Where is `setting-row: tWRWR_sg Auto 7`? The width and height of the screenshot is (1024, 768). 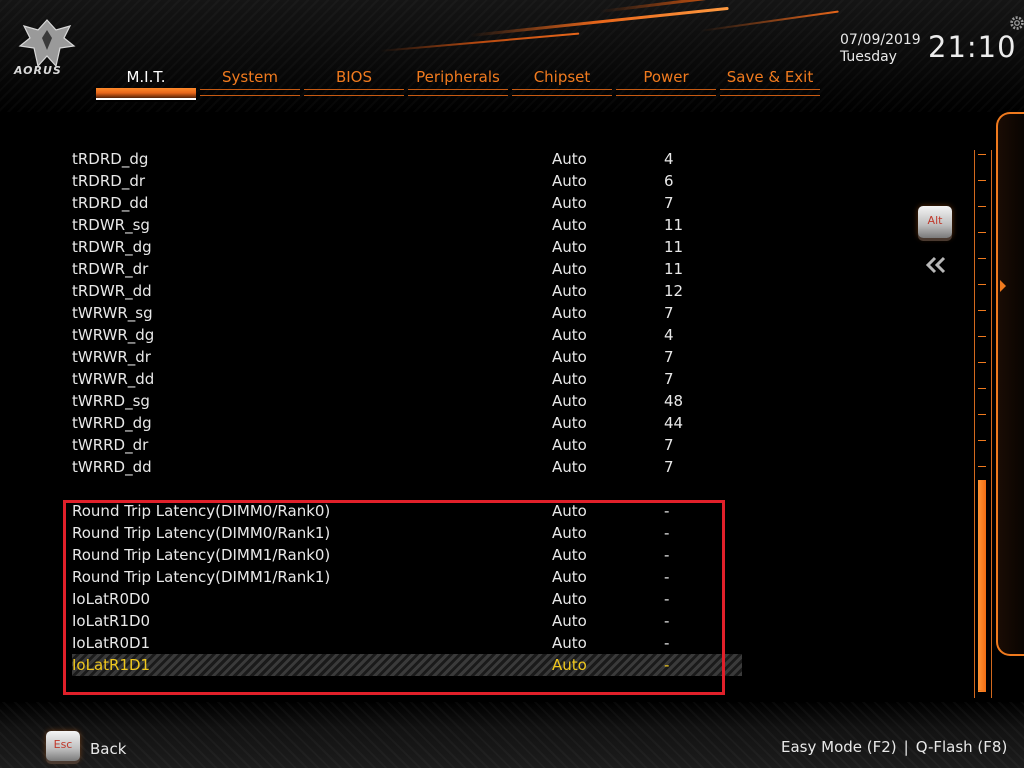
setting-row: tWRWR_sg Auto 7 is located at coordinates (407, 313).